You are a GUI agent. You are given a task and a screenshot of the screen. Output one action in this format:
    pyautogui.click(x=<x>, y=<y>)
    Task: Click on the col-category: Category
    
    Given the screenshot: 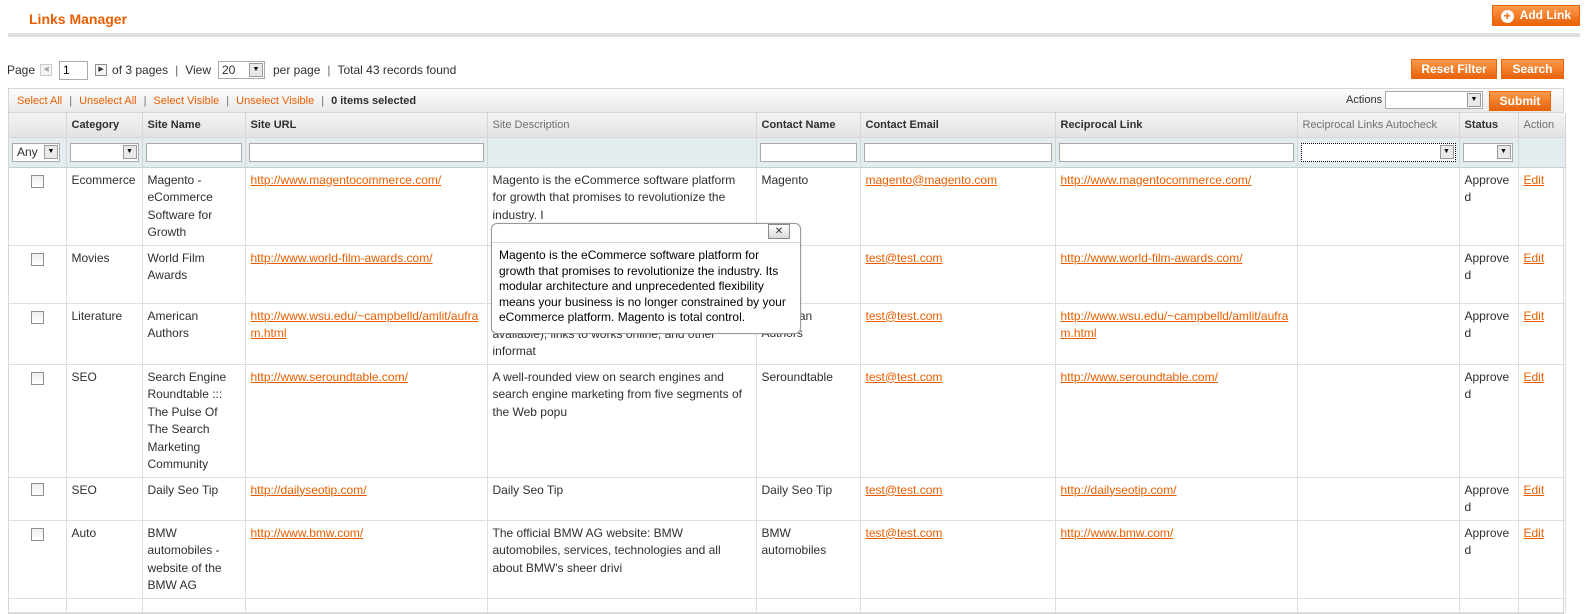 What is the action you would take?
    pyautogui.click(x=104, y=125)
    